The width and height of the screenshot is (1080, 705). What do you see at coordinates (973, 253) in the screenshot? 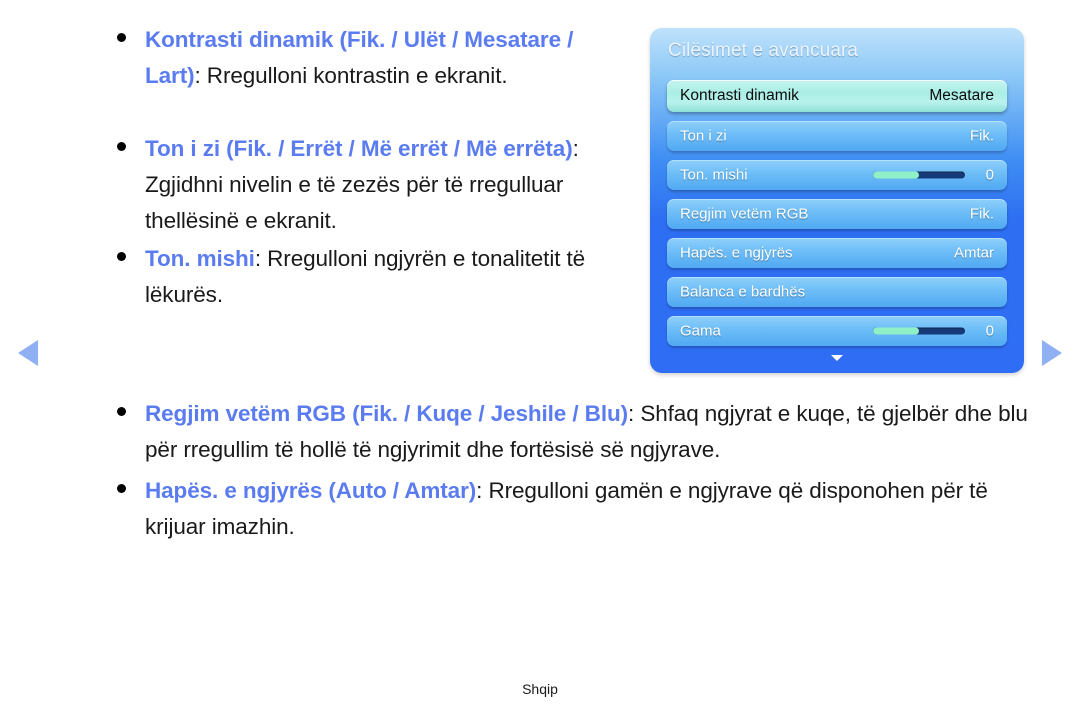
I see `osd-menu-item-value: Amtar` at bounding box center [973, 253].